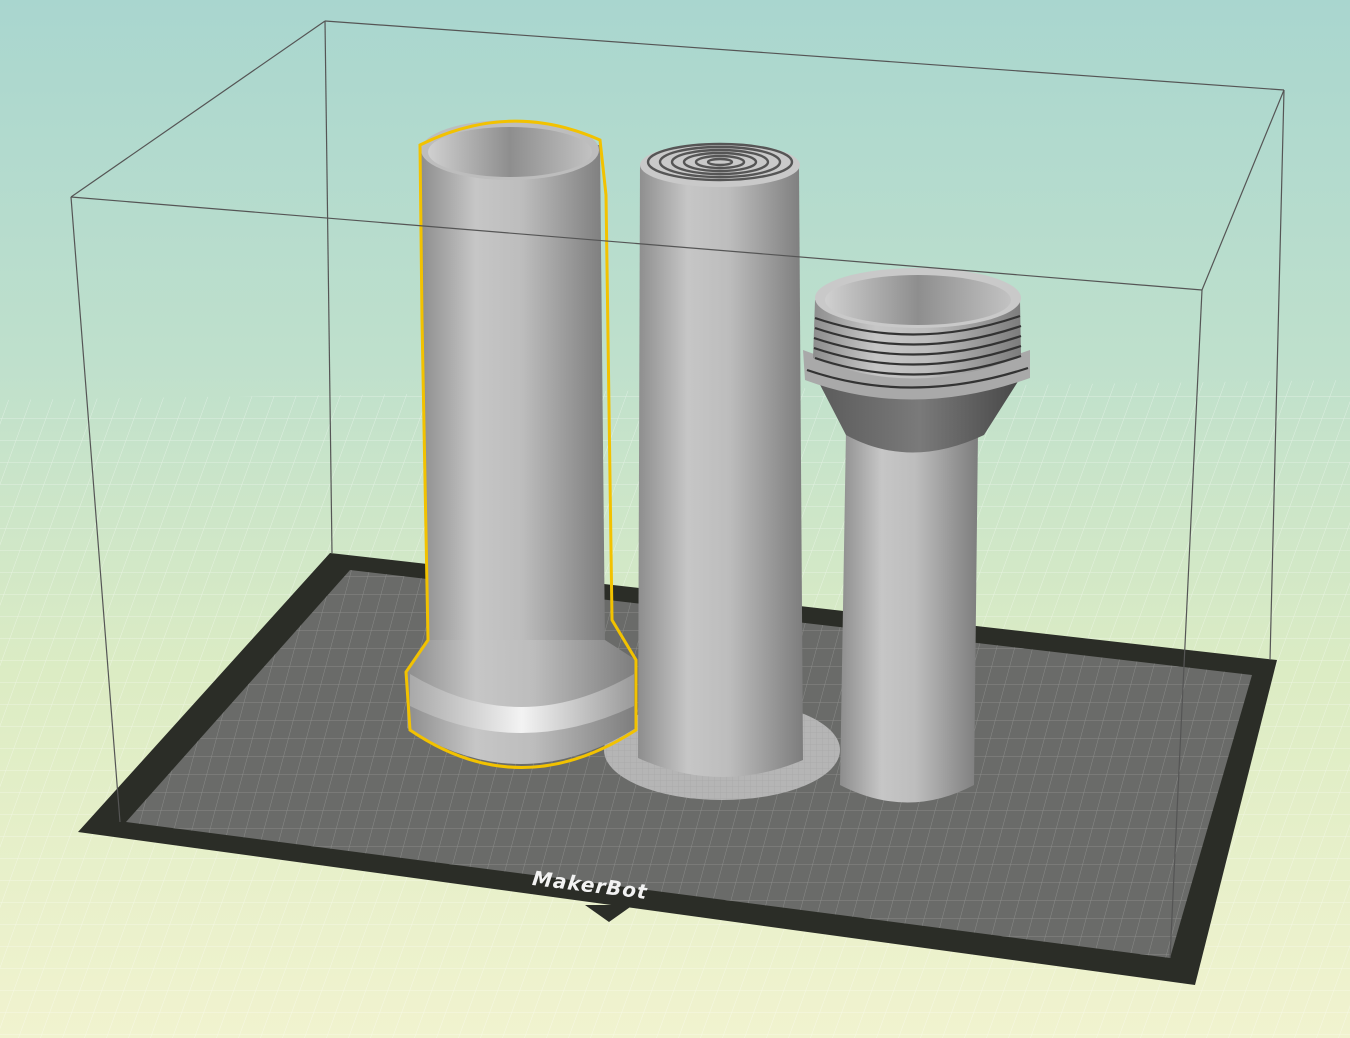  Describe the element at coordinates (720, 460) in the screenshot. I see `object-cylinder-with-concentric-rings` at that location.